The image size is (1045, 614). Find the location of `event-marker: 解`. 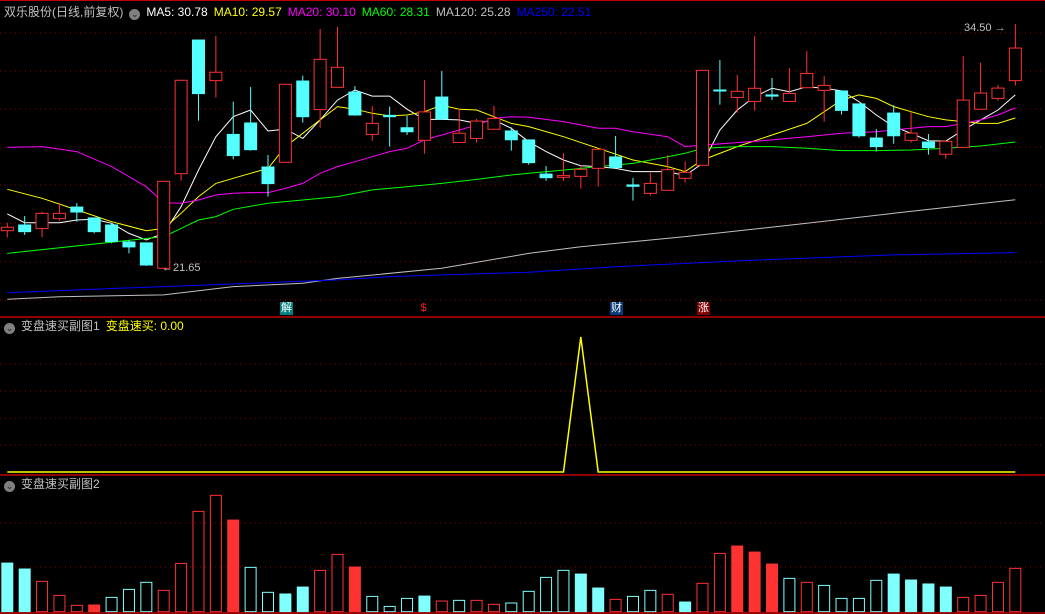

event-marker: 解 is located at coordinates (286, 308).